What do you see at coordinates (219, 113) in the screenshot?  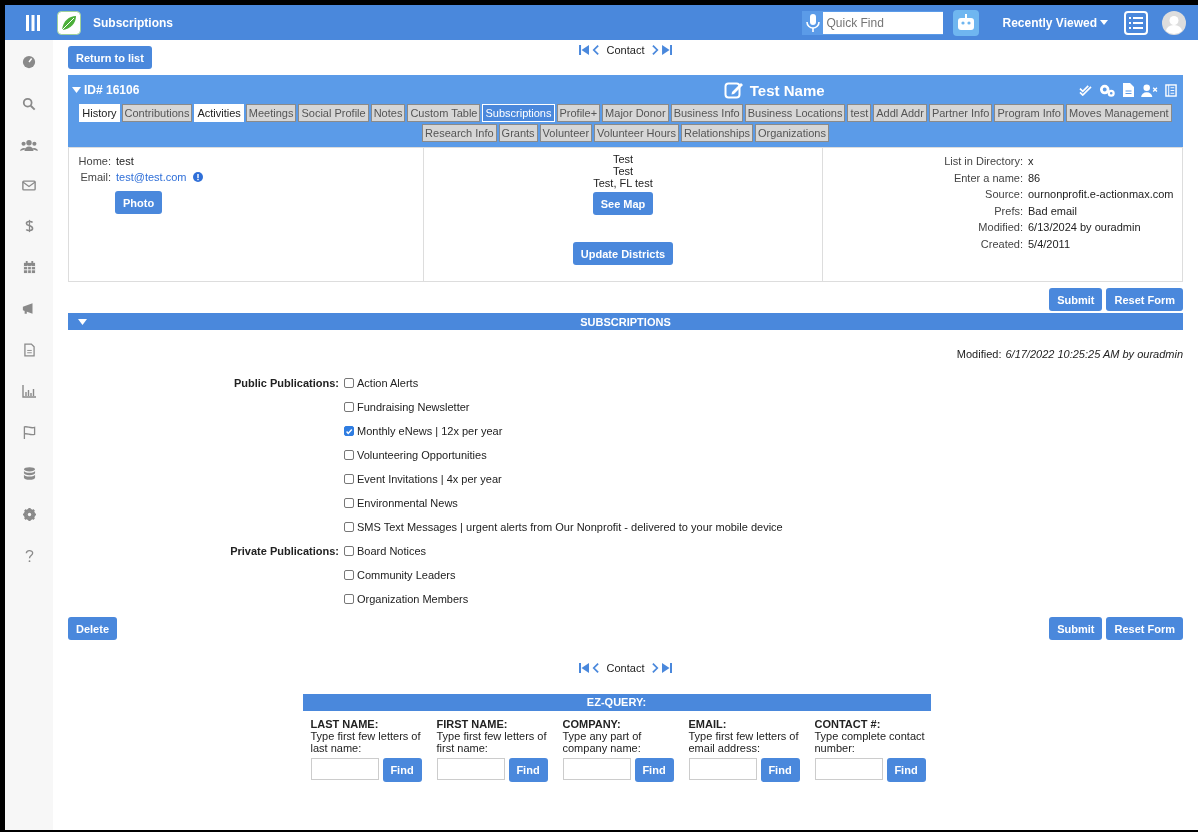 I see `record-tab: Activities` at bounding box center [219, 113].